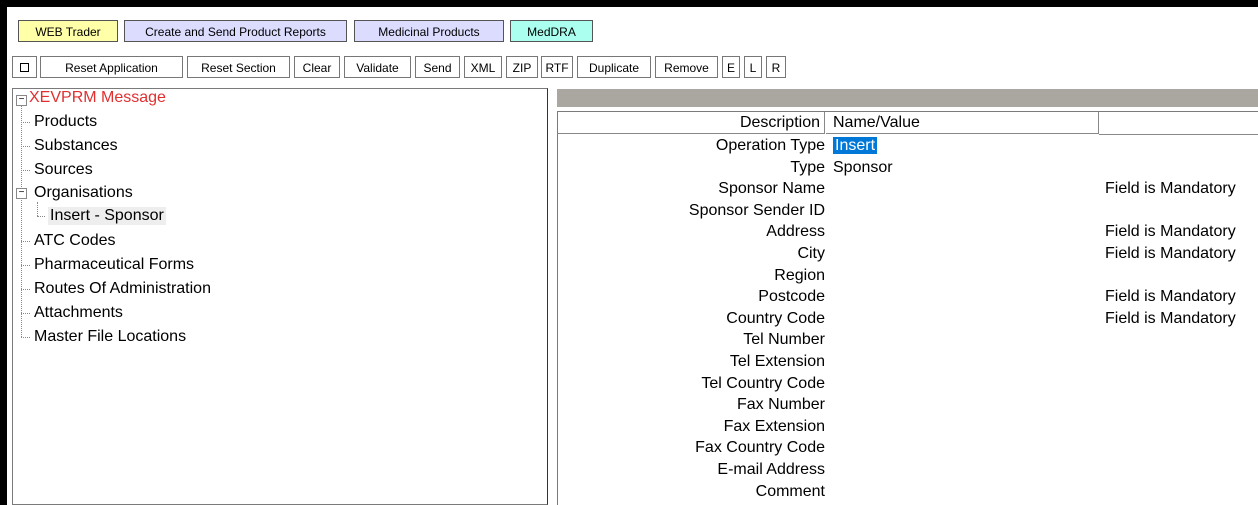 The height and width of the screenshot is (505, 1258). What do you see at coordinates (775, 318) in the screenshot?
I see `field-label-country-code: Country Code` at bounding box center [775, 318].